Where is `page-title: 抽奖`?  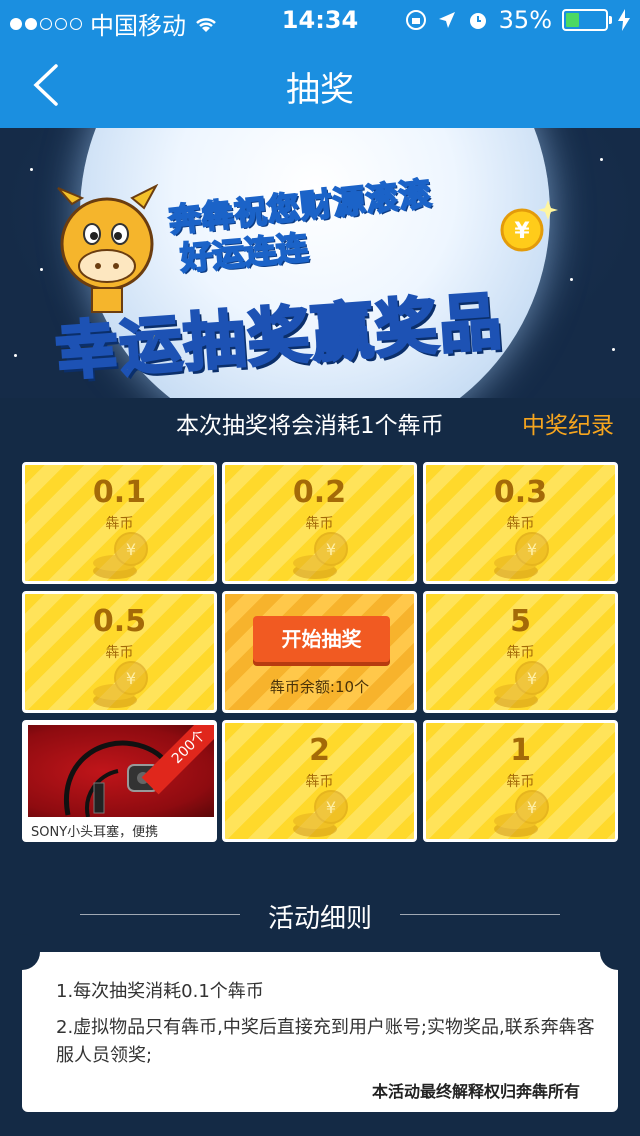 page-title: 抽奖 is located at coordinates (320, 90).